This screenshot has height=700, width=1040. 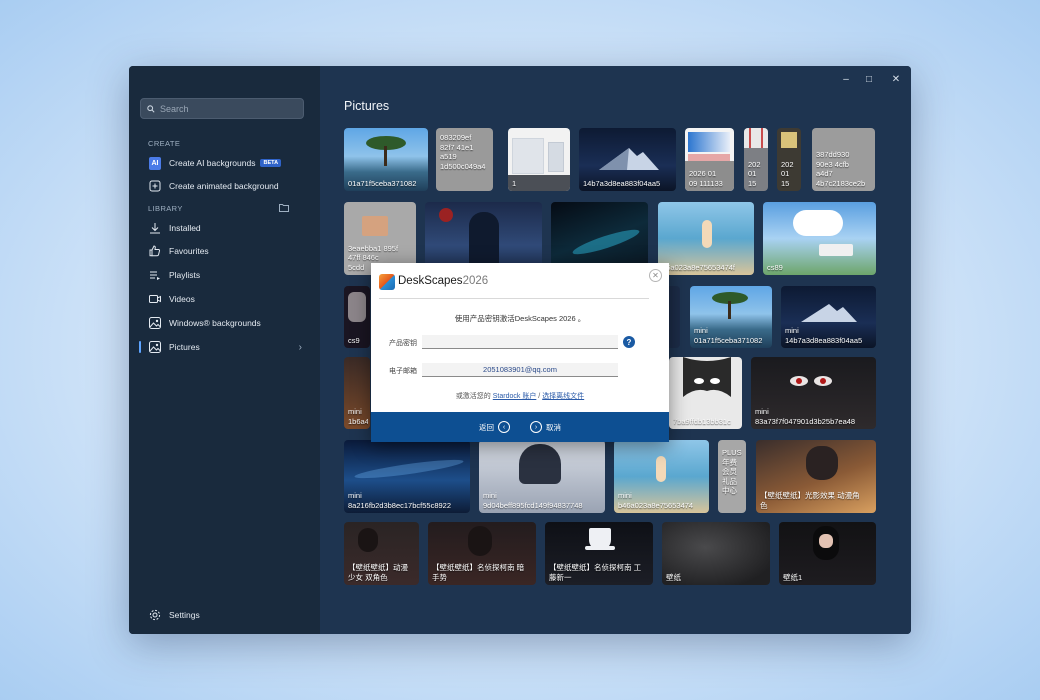 What do you see at coordinates (151, 108) in the screenshot?
I see `search-icon` at bounding box center [151, 108].